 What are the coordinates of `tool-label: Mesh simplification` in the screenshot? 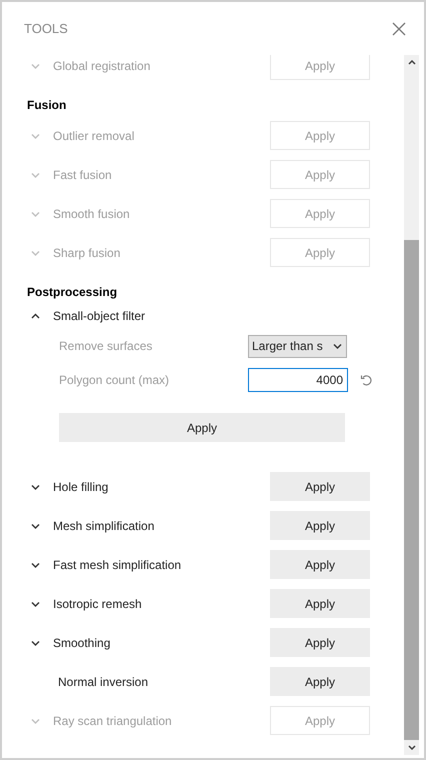 It's located at (103, 525).